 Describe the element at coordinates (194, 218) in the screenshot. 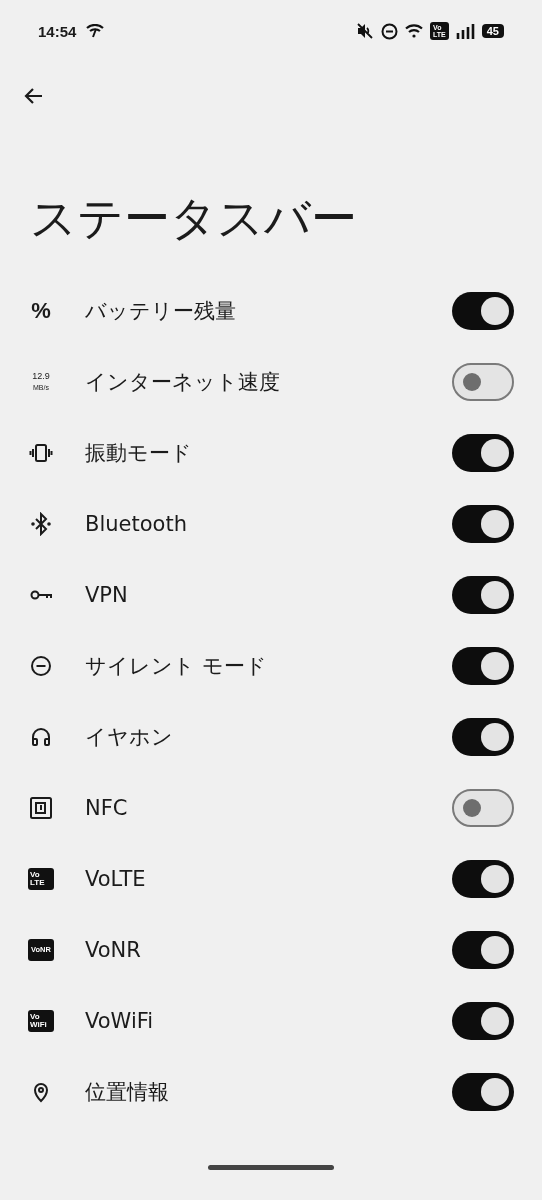

I see `page-title: ステータスバー` at that location.